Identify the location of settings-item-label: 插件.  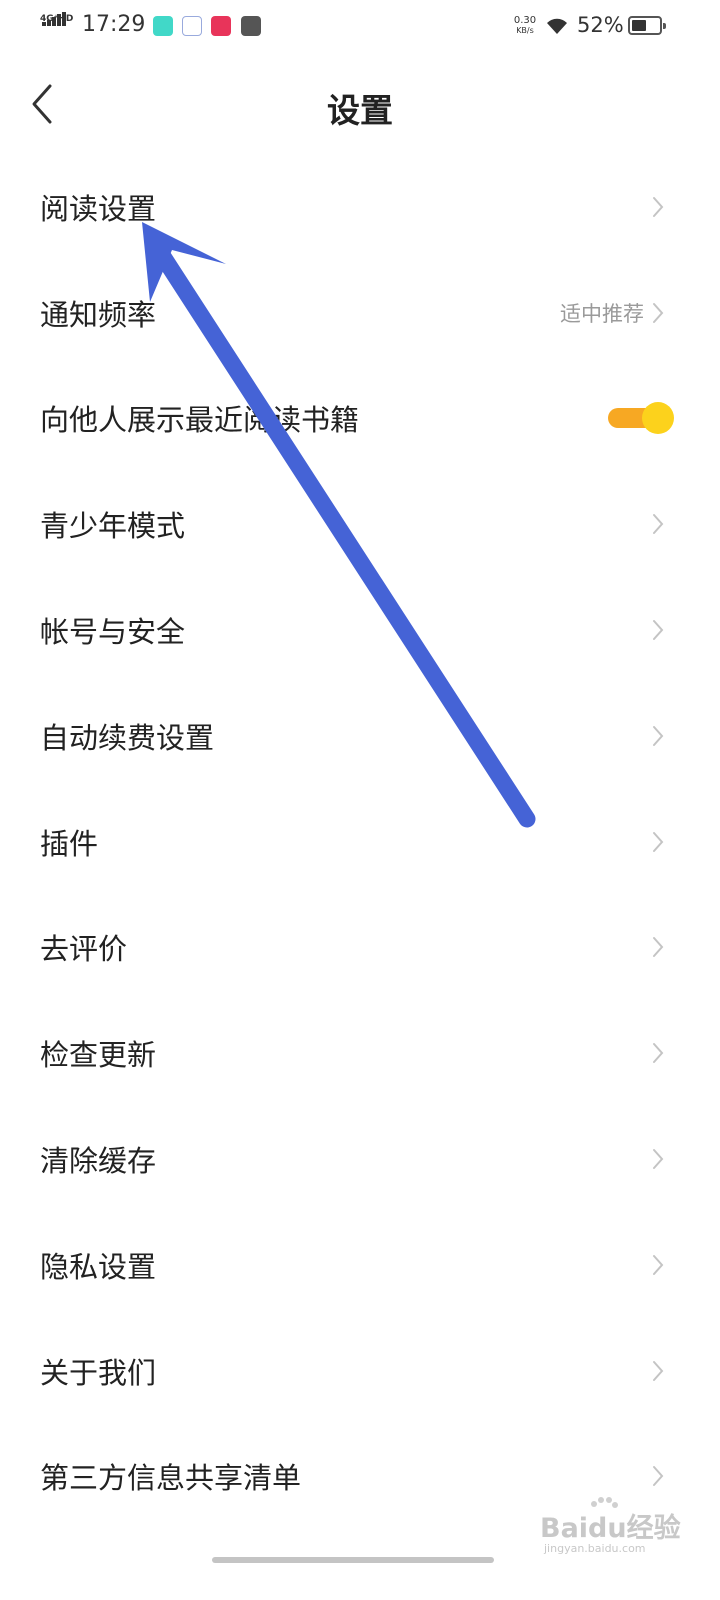
(69, 843).